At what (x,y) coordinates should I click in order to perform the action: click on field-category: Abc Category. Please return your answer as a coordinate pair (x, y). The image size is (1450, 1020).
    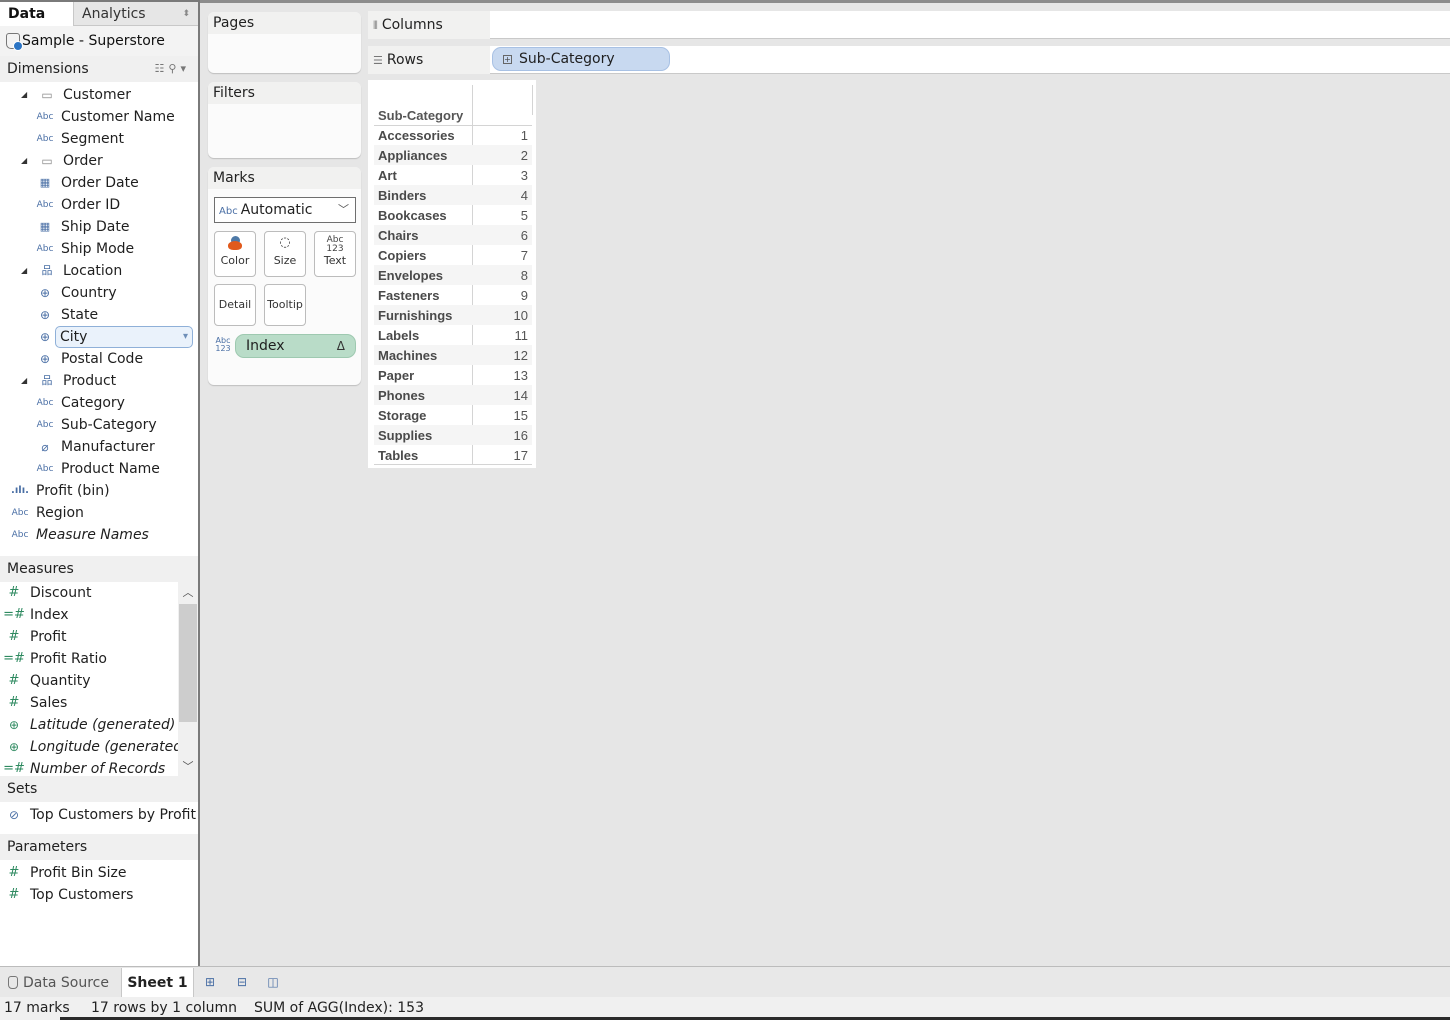
    Looking at the image, I should click on (99, 403).